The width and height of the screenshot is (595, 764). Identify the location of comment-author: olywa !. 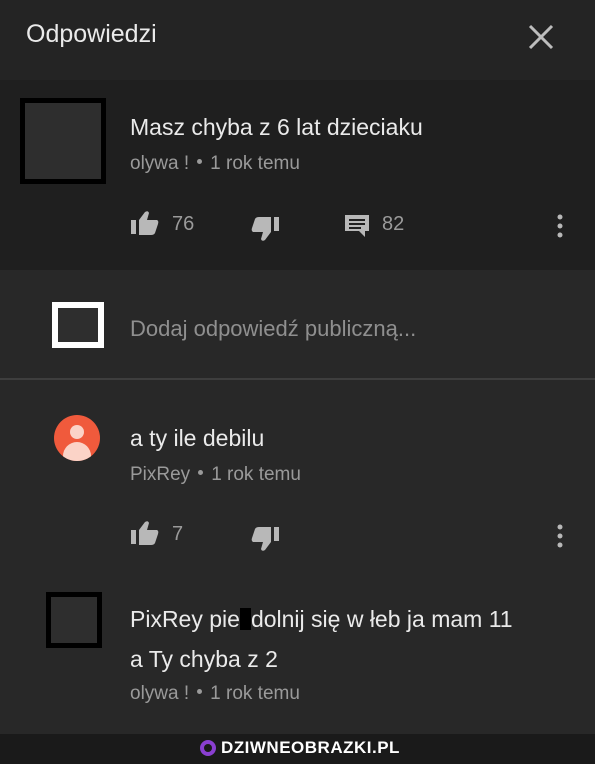
(159, 163).